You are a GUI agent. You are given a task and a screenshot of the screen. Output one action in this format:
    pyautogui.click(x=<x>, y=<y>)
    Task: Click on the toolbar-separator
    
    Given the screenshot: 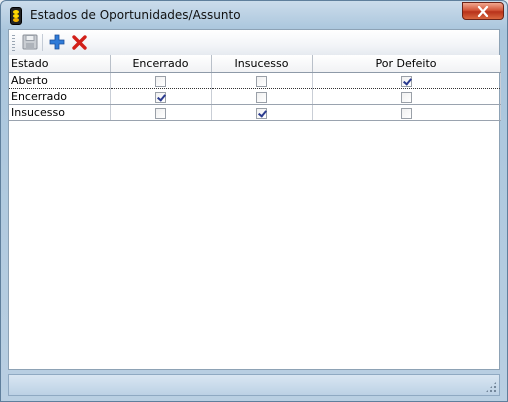 What is the action you would take?
    pyautogui.click(x=42, y=42)
    